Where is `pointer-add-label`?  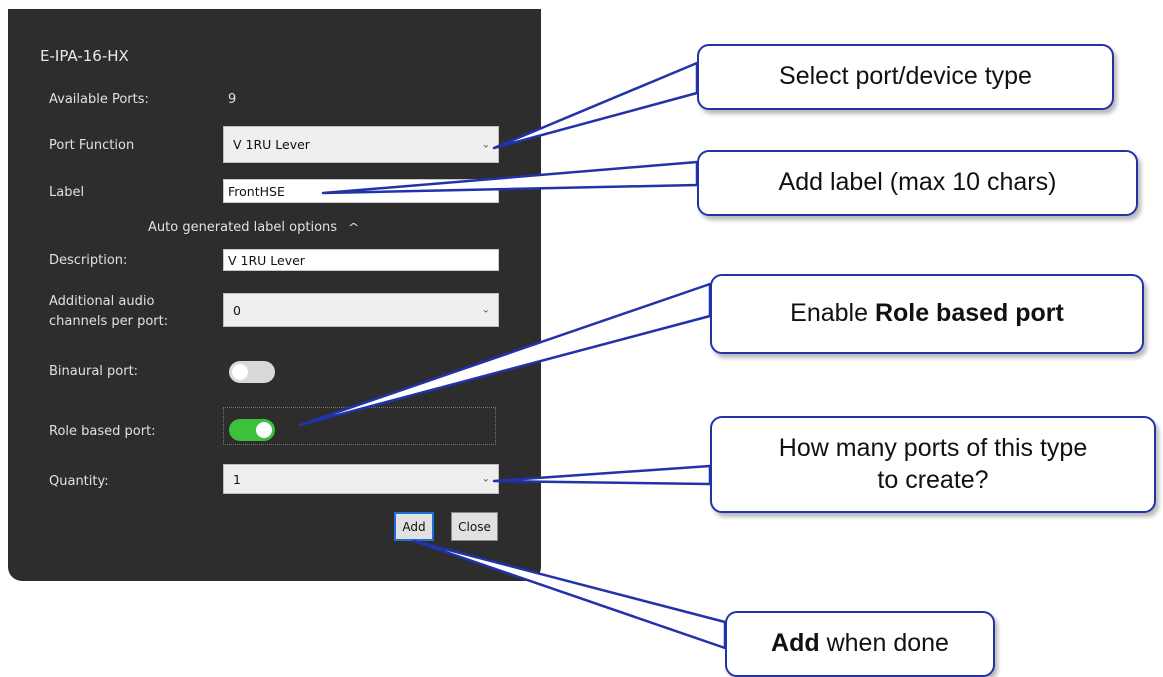
pointer-add-label is located at coordinates (510, 177).